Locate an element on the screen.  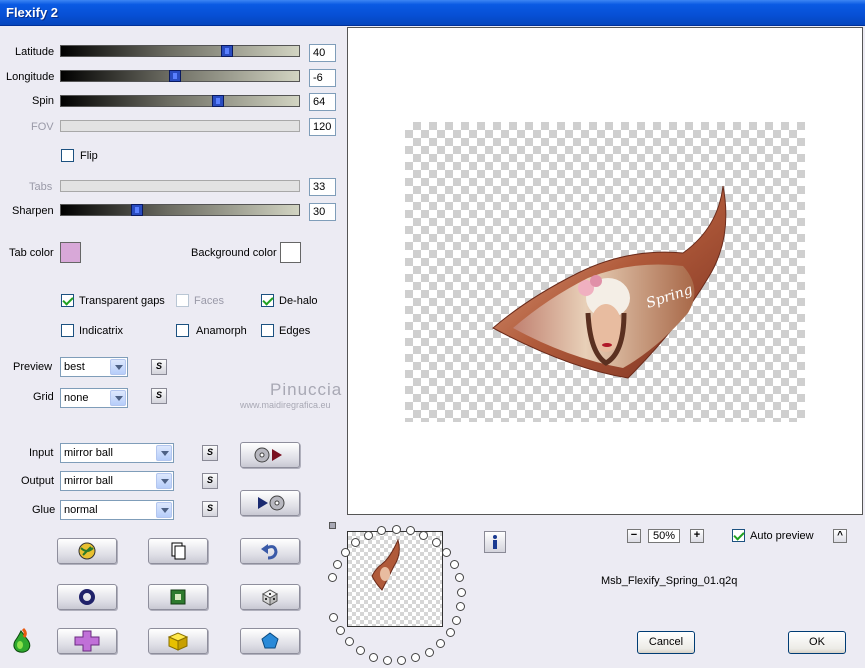
tab-color-swatch is located at coordinates (70, 252).